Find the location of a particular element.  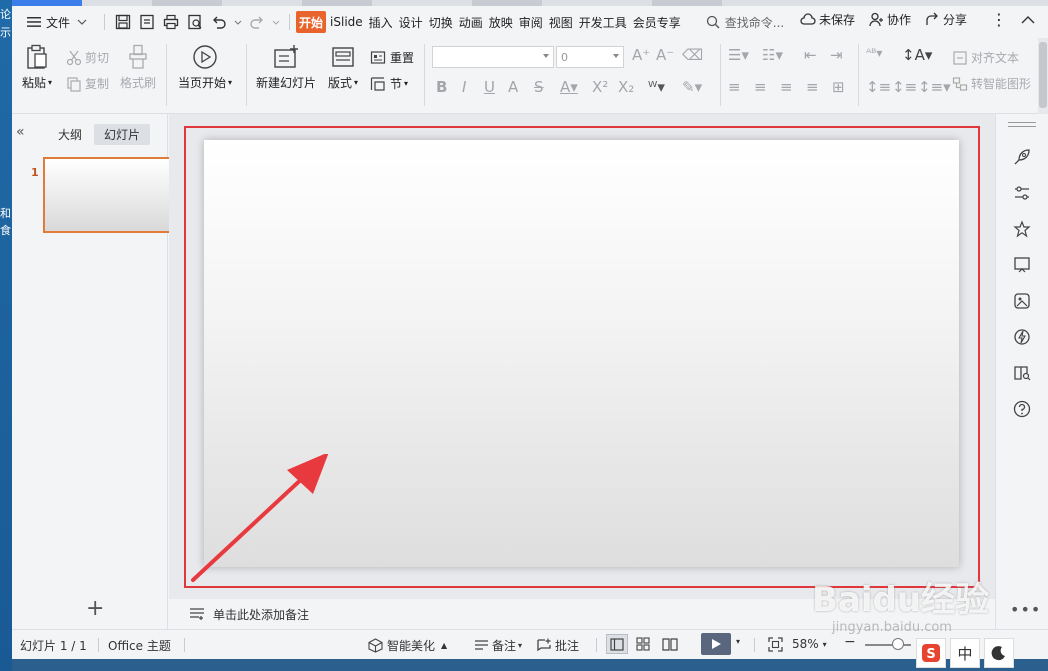

align-text-button: 对齐文本 is located at coordinates (985, 57).